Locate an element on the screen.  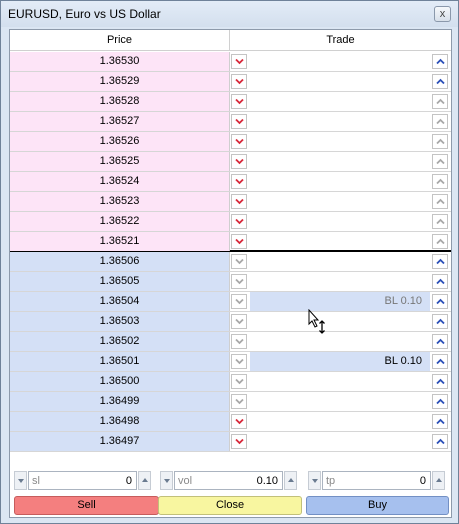
tp-increase-button is located at coordinates (438, 480).